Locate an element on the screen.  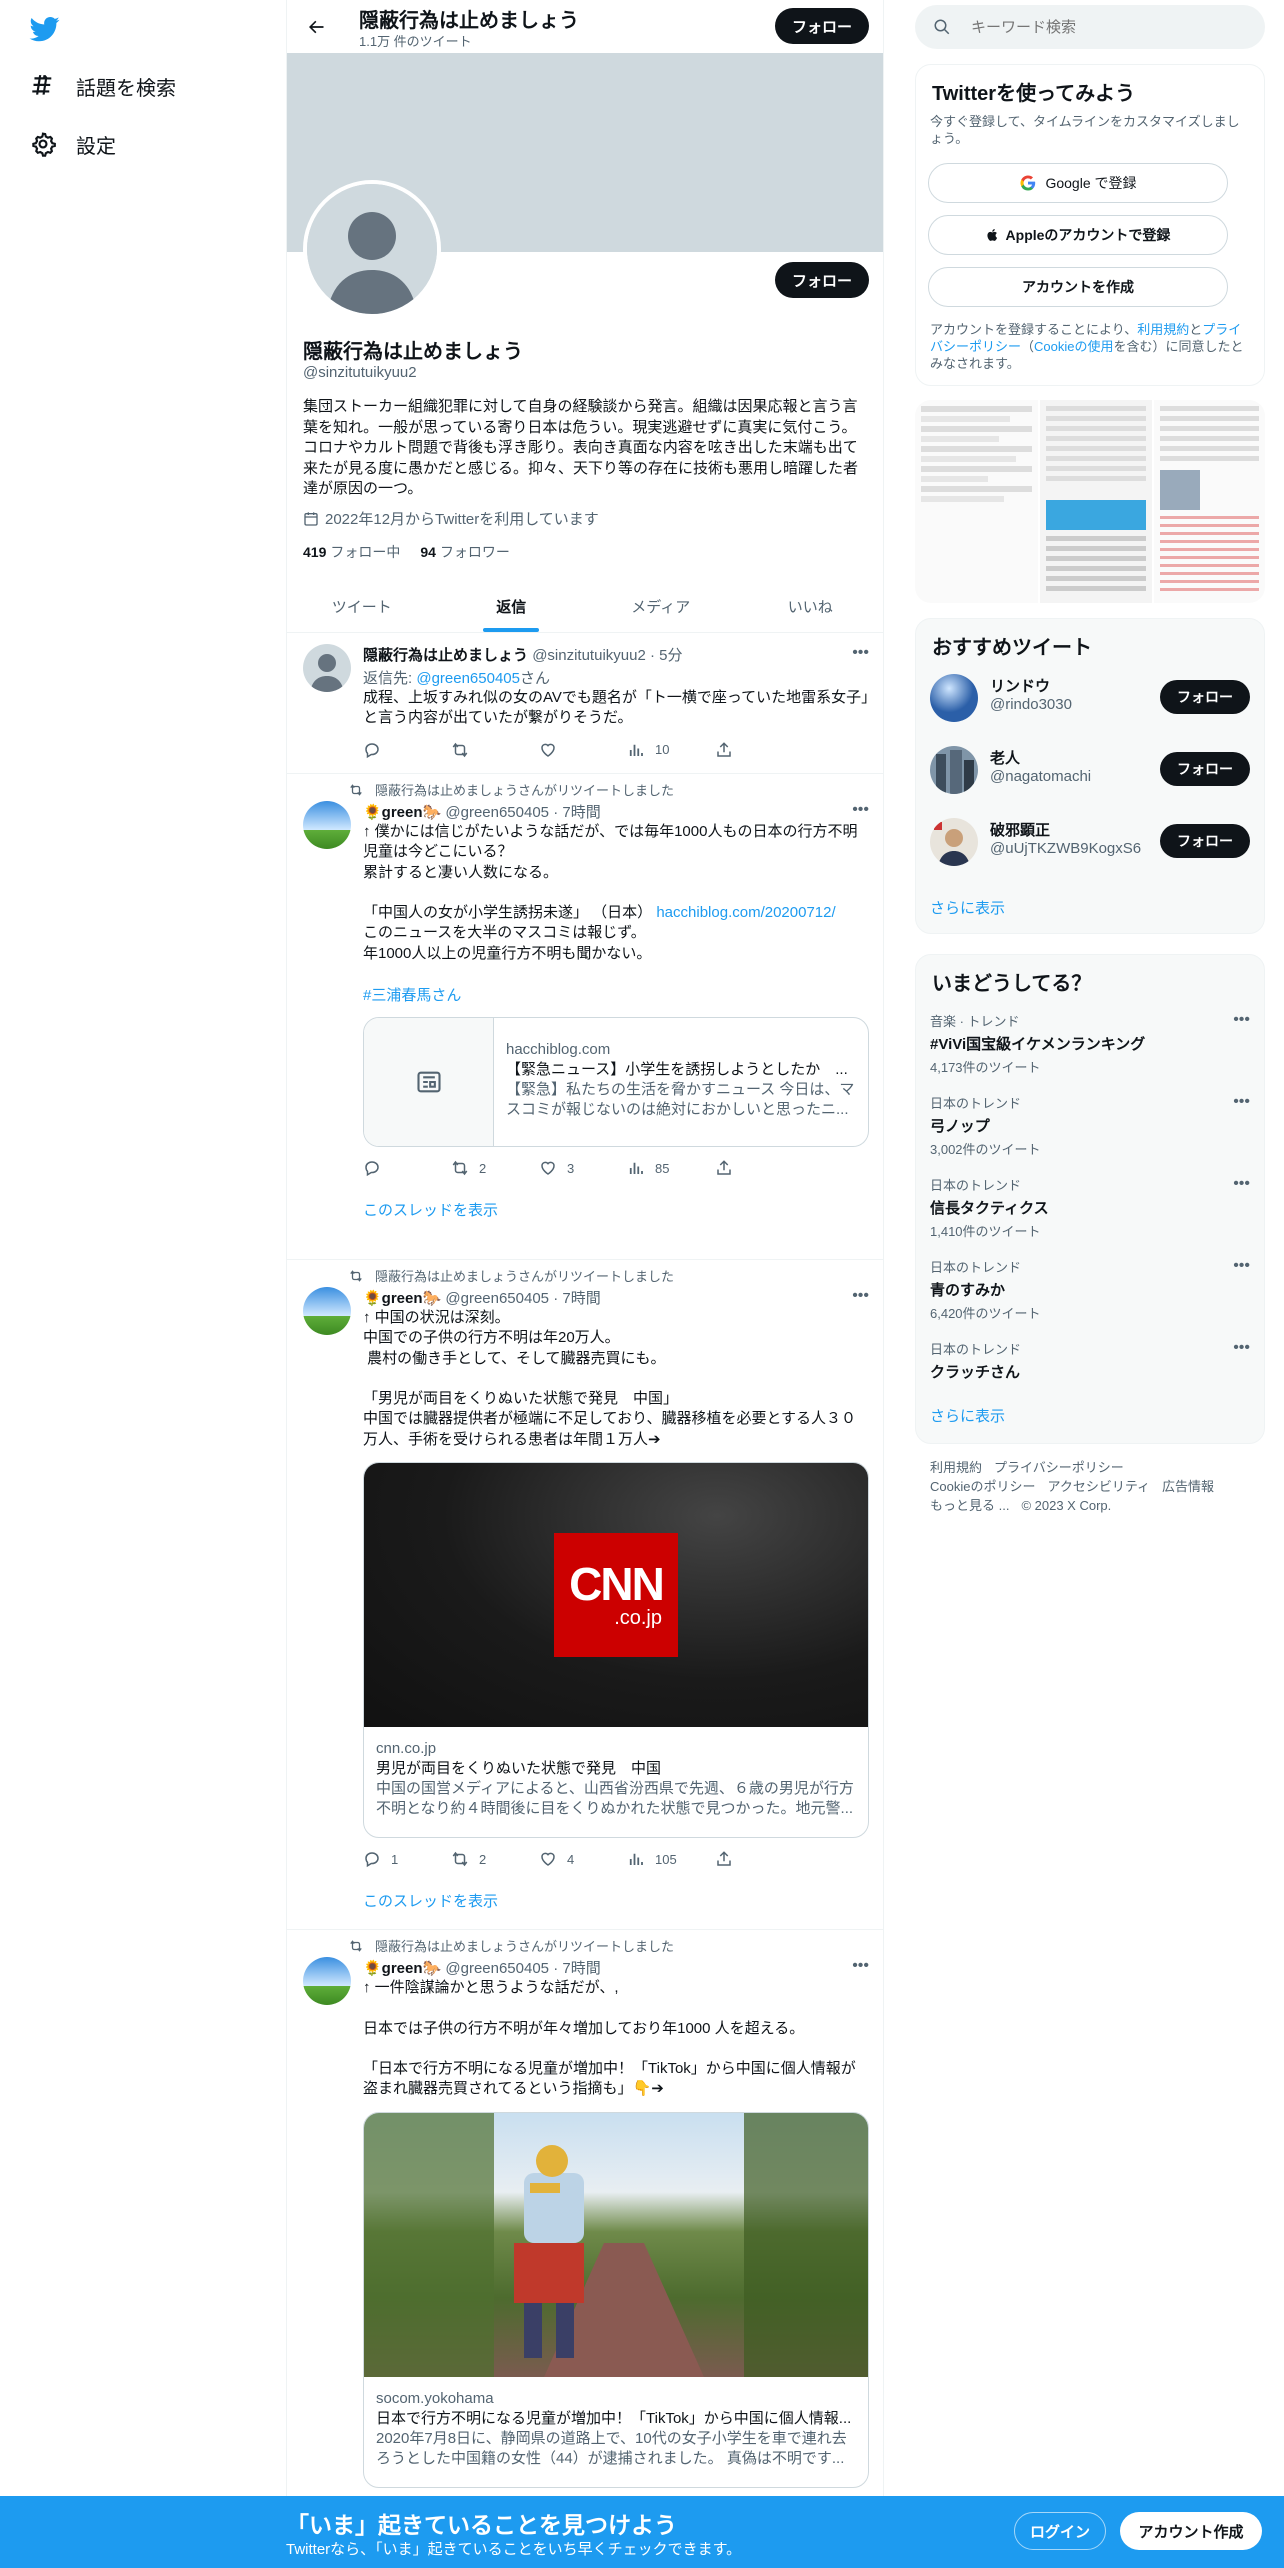
profile-joined: 2022年12月からTwitterを利用しています is located at coordinates (451, 518).